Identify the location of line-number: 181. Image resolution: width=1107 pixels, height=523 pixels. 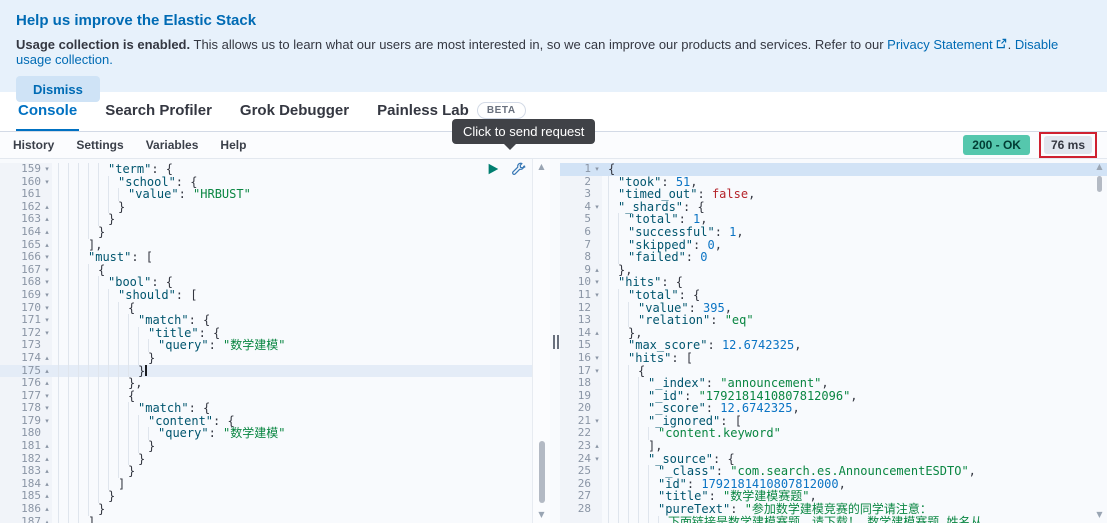
(31, 446).